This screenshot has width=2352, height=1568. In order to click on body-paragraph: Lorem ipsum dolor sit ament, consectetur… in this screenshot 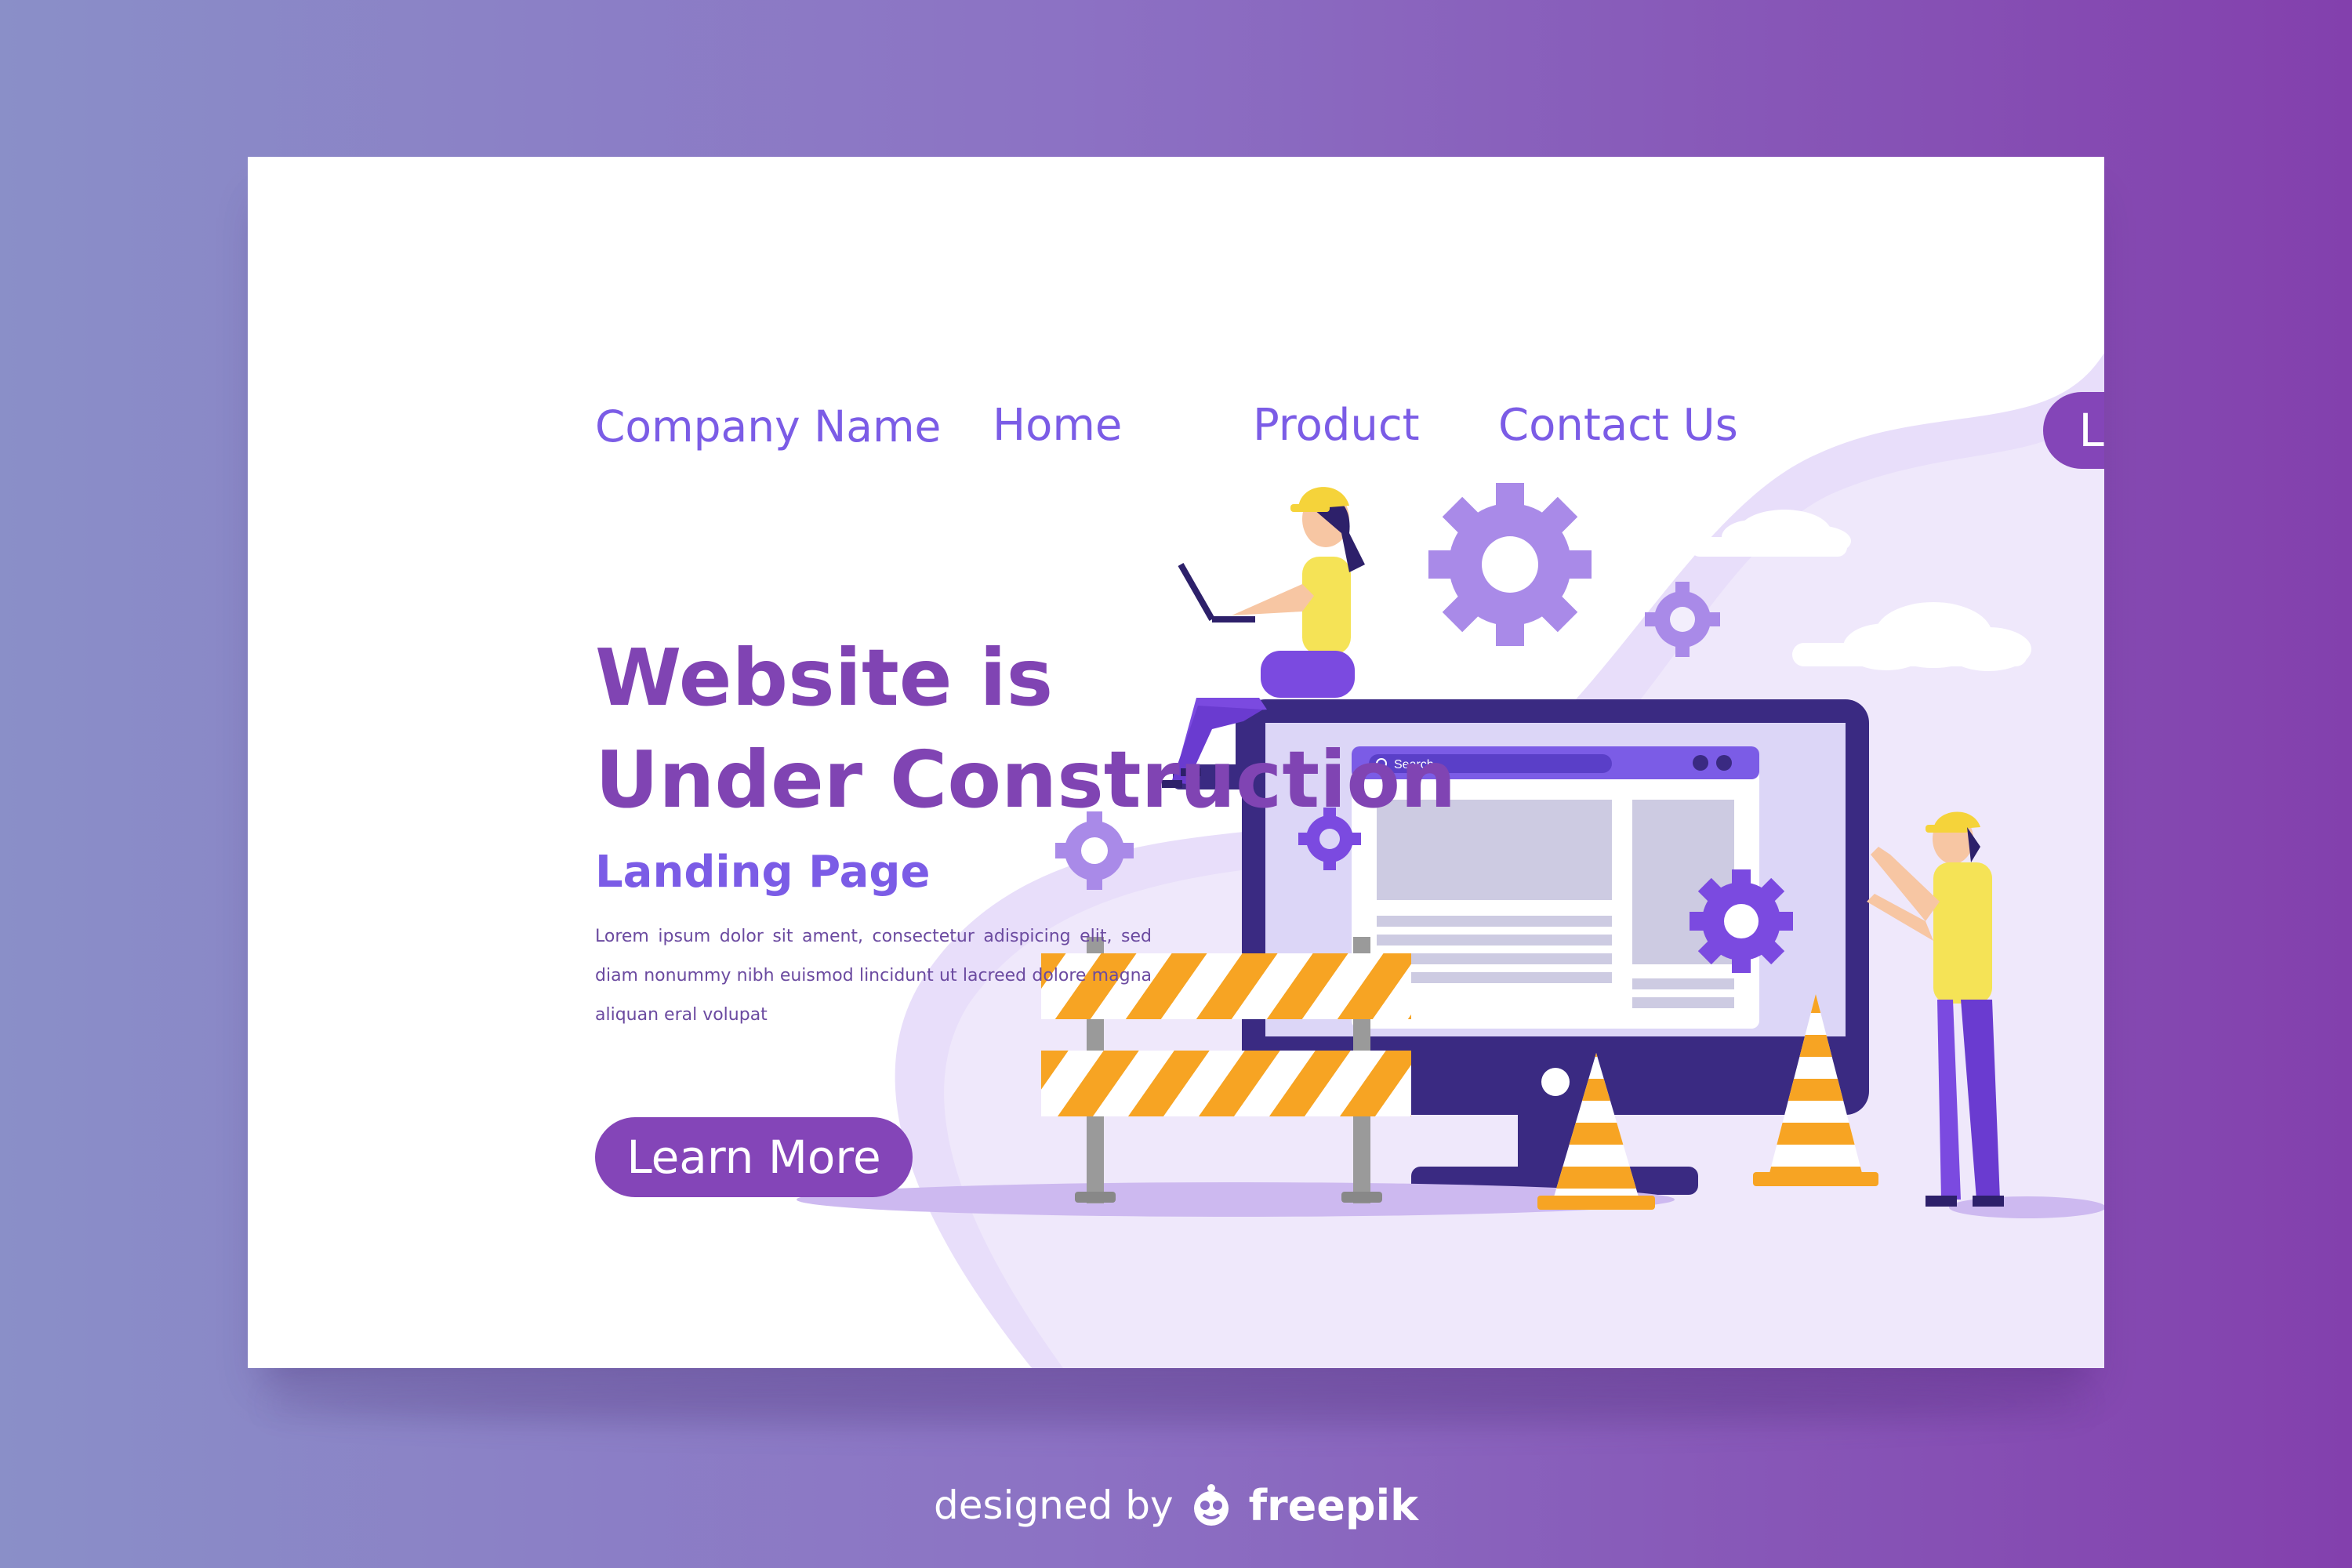, I will do `click(873, 976)`.